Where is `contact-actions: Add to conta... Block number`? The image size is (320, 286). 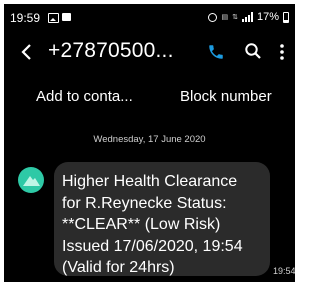
contact-actions: Add to conta... Block number is located at coordinates (149, 97).